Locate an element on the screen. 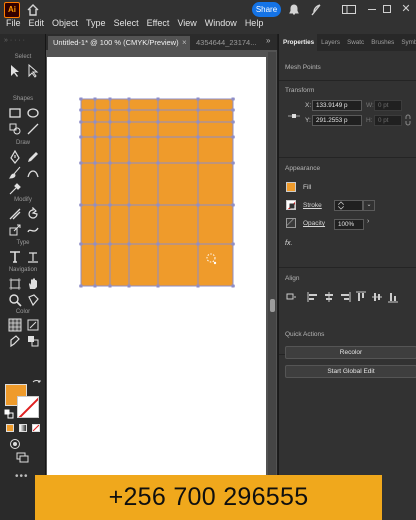 This screenshot has width=416, height=520. pen-tool-icon is located at coordinates (15, 157).